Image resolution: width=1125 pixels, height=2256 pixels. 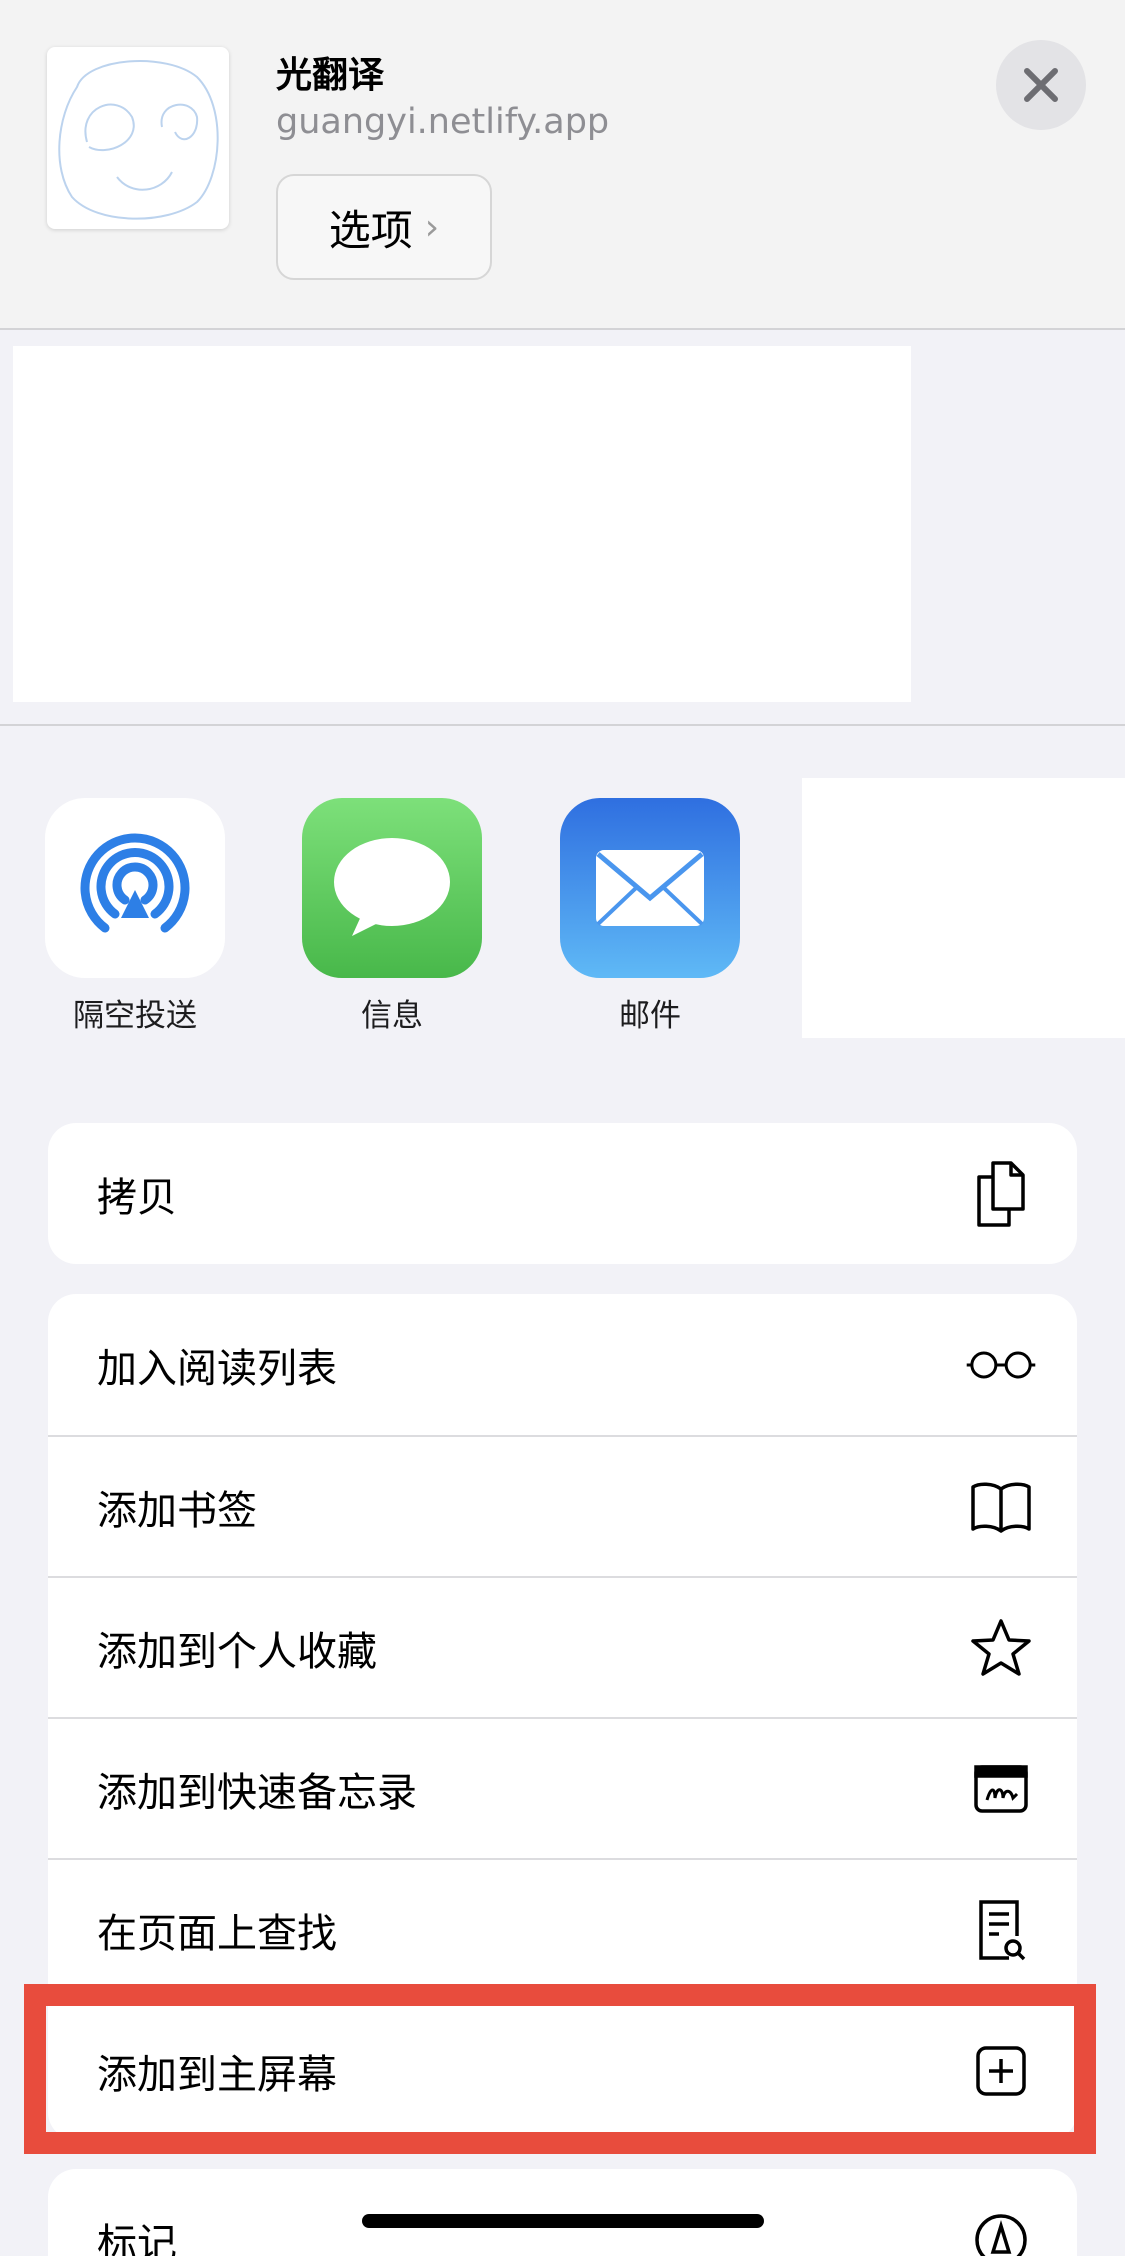 I want to click on action-copy: 拷贝, so click(x=562, y=1193).